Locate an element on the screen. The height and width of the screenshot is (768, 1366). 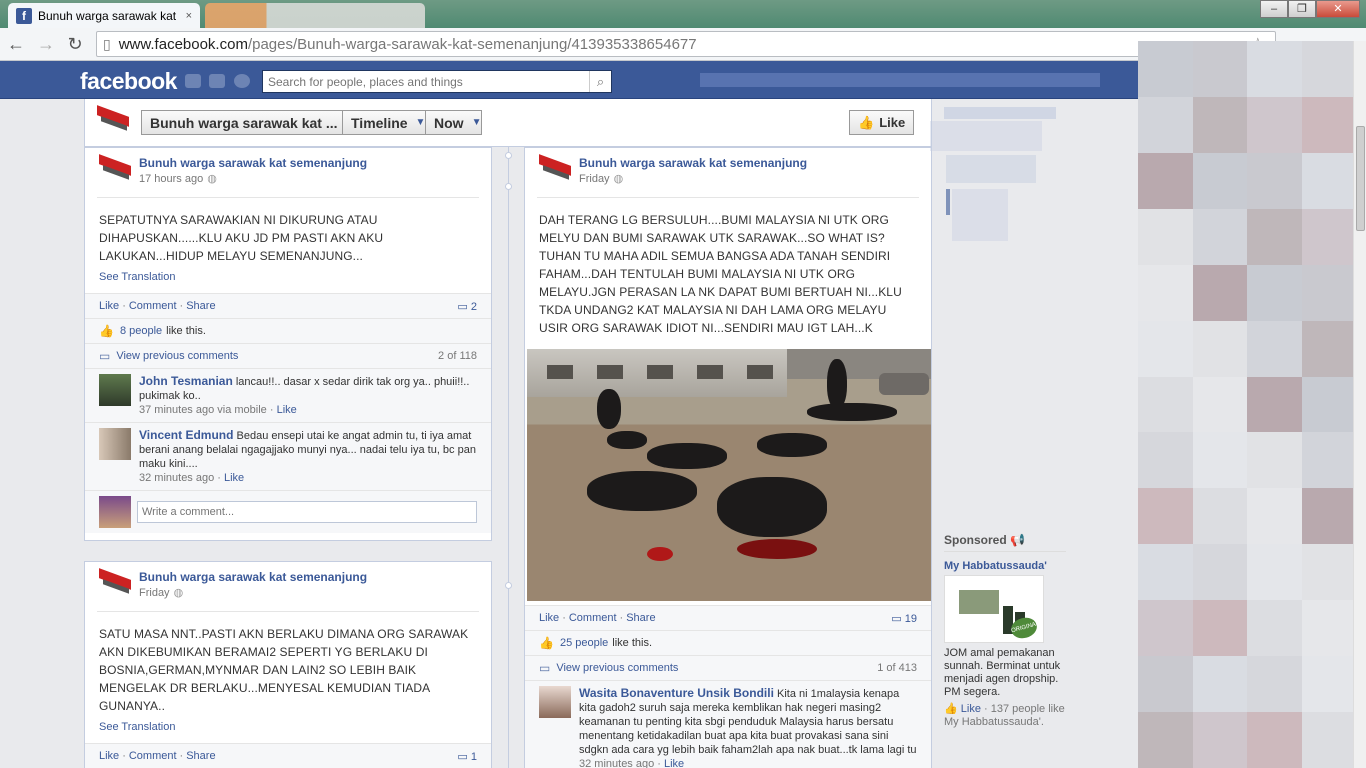
forward-icon: → is located at coordinates (46, 44).